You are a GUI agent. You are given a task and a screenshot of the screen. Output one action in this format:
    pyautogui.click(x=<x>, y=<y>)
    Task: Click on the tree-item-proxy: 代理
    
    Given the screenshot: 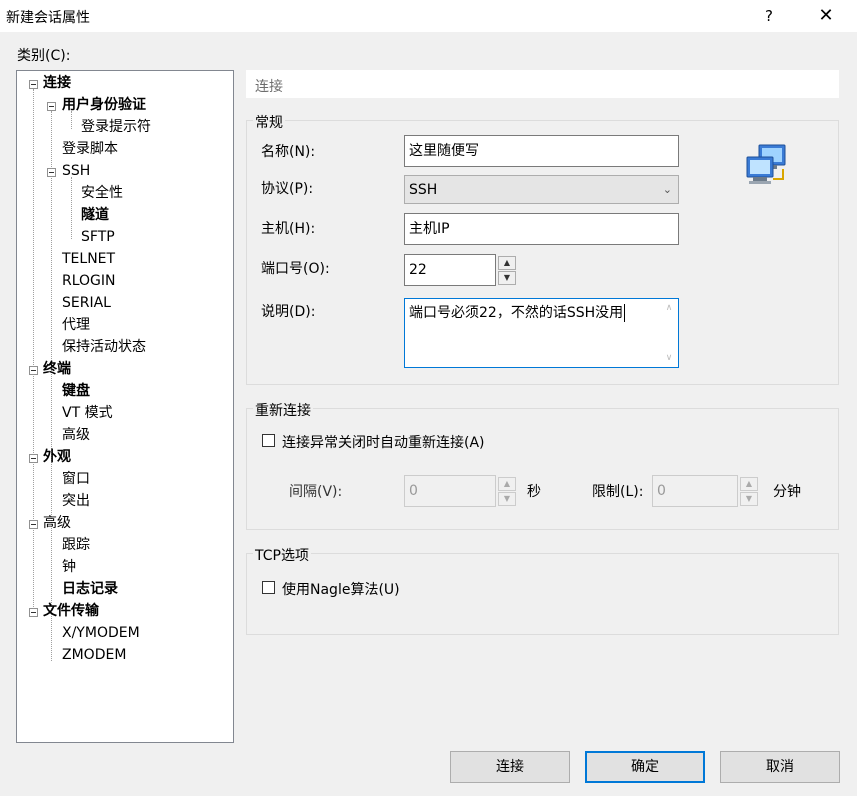 What is the action you would take?
    pyautogui.click(x=76, y=325)
    